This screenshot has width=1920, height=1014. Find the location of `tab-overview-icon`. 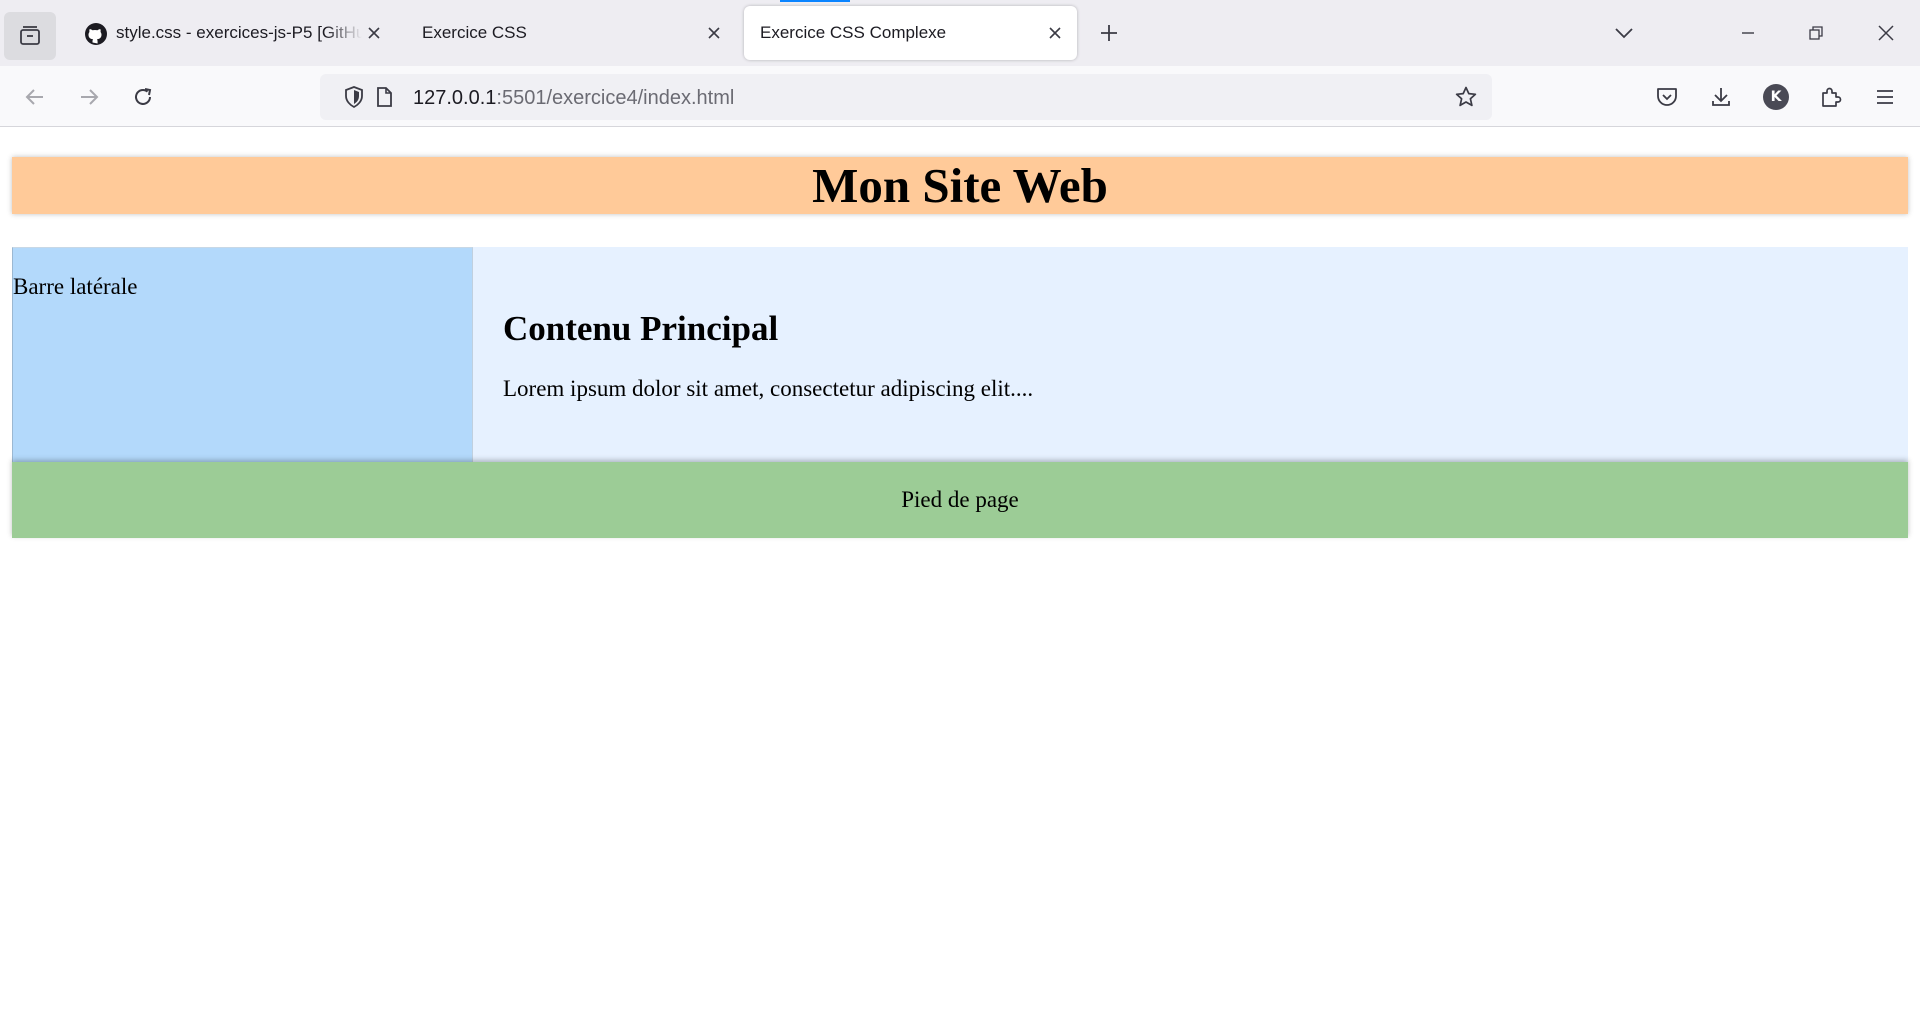

tab-overview-icon is located at coordinates (30, 35).